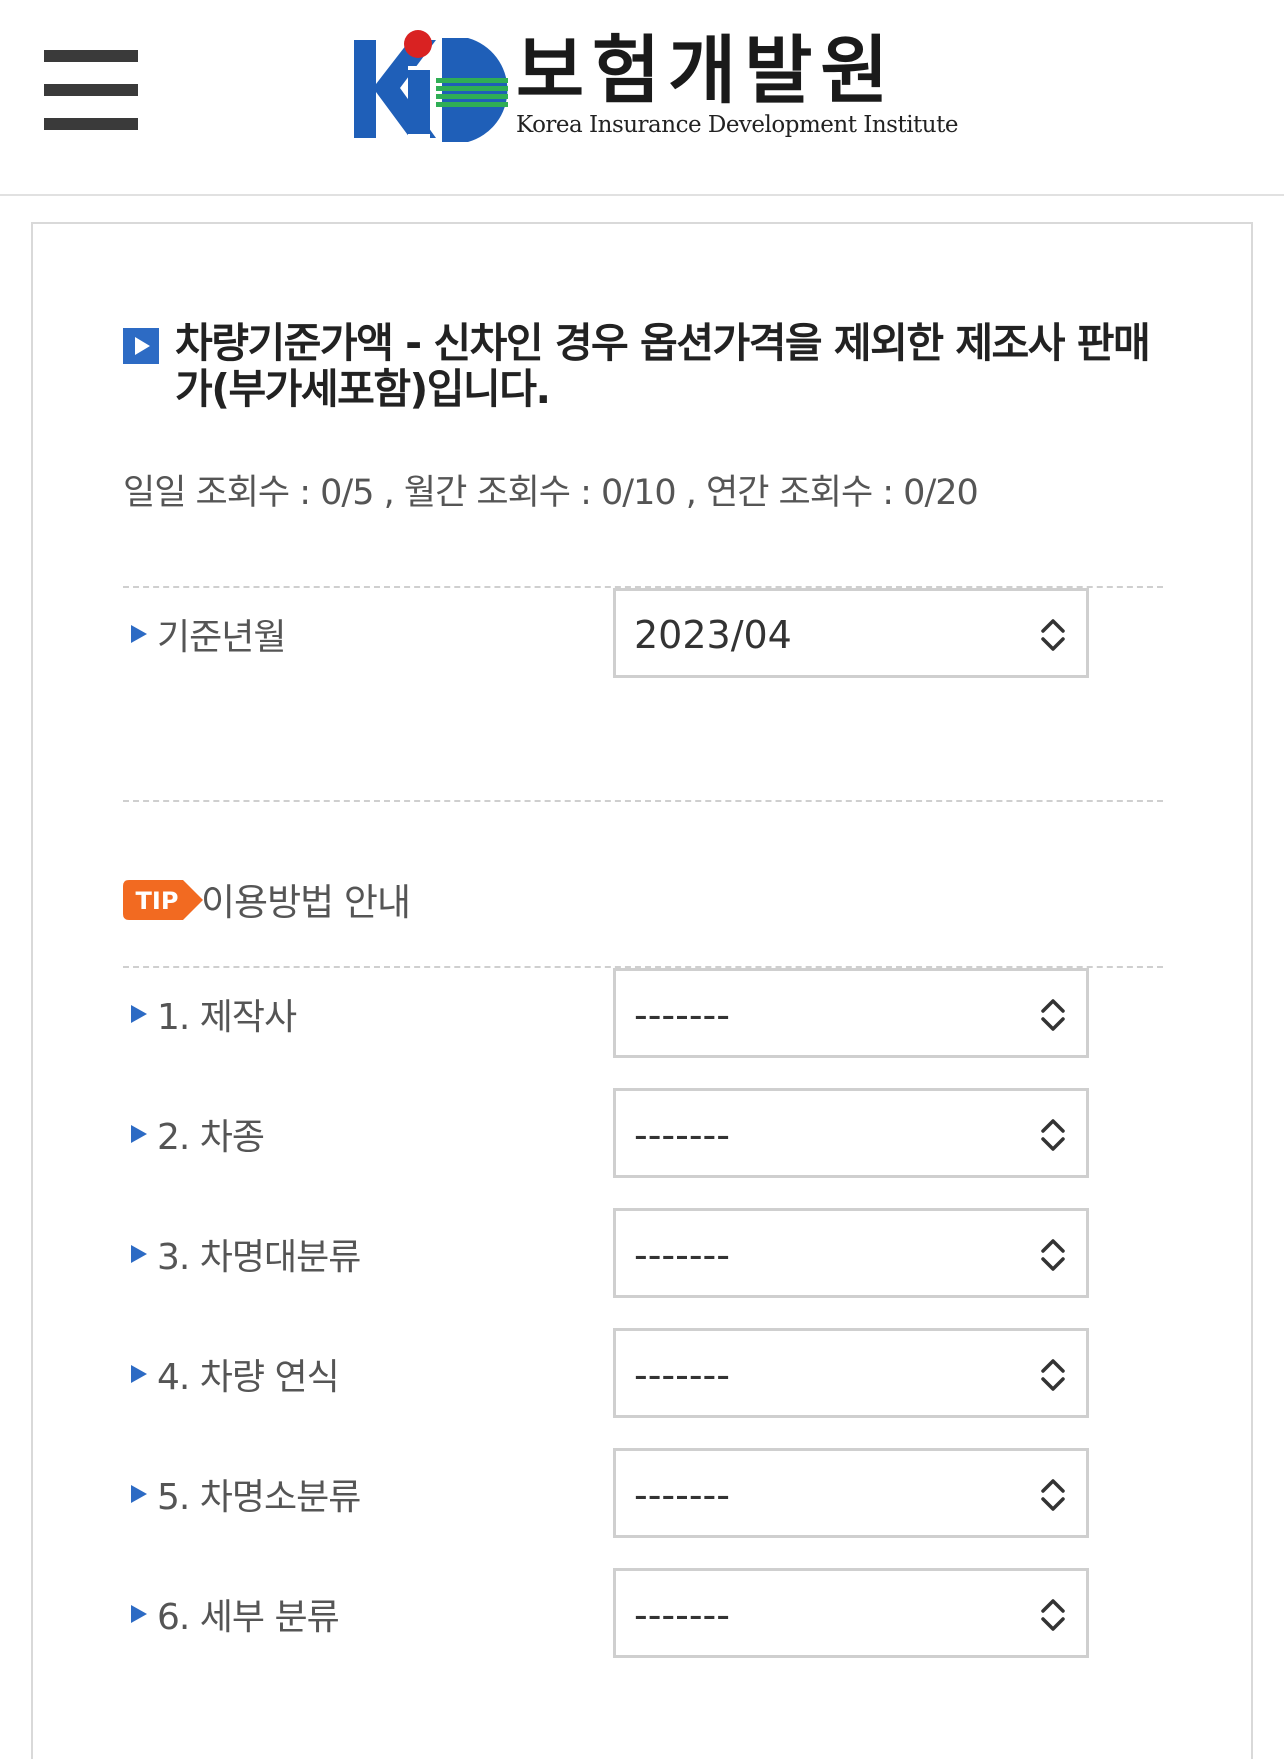 Image resolution: width=1284 pixels, height=1759 pixels. Describe the element at coordinates (431, 86) in the screenshot. I see `kidi-logo-icon` at that location.